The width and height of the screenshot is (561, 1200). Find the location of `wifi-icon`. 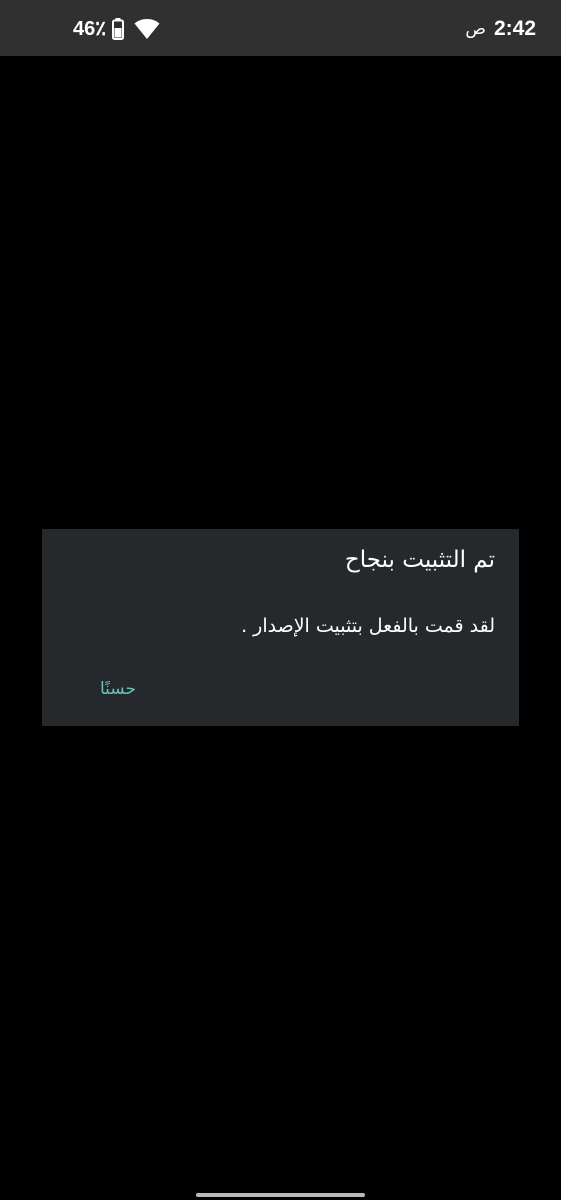

wifi-icon is located at coordinates (147, 29).